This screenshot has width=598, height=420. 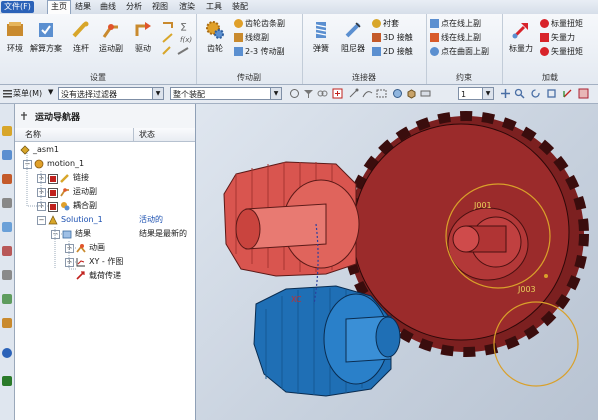 I want to click on fit-icon, so click(x=551, y=93).